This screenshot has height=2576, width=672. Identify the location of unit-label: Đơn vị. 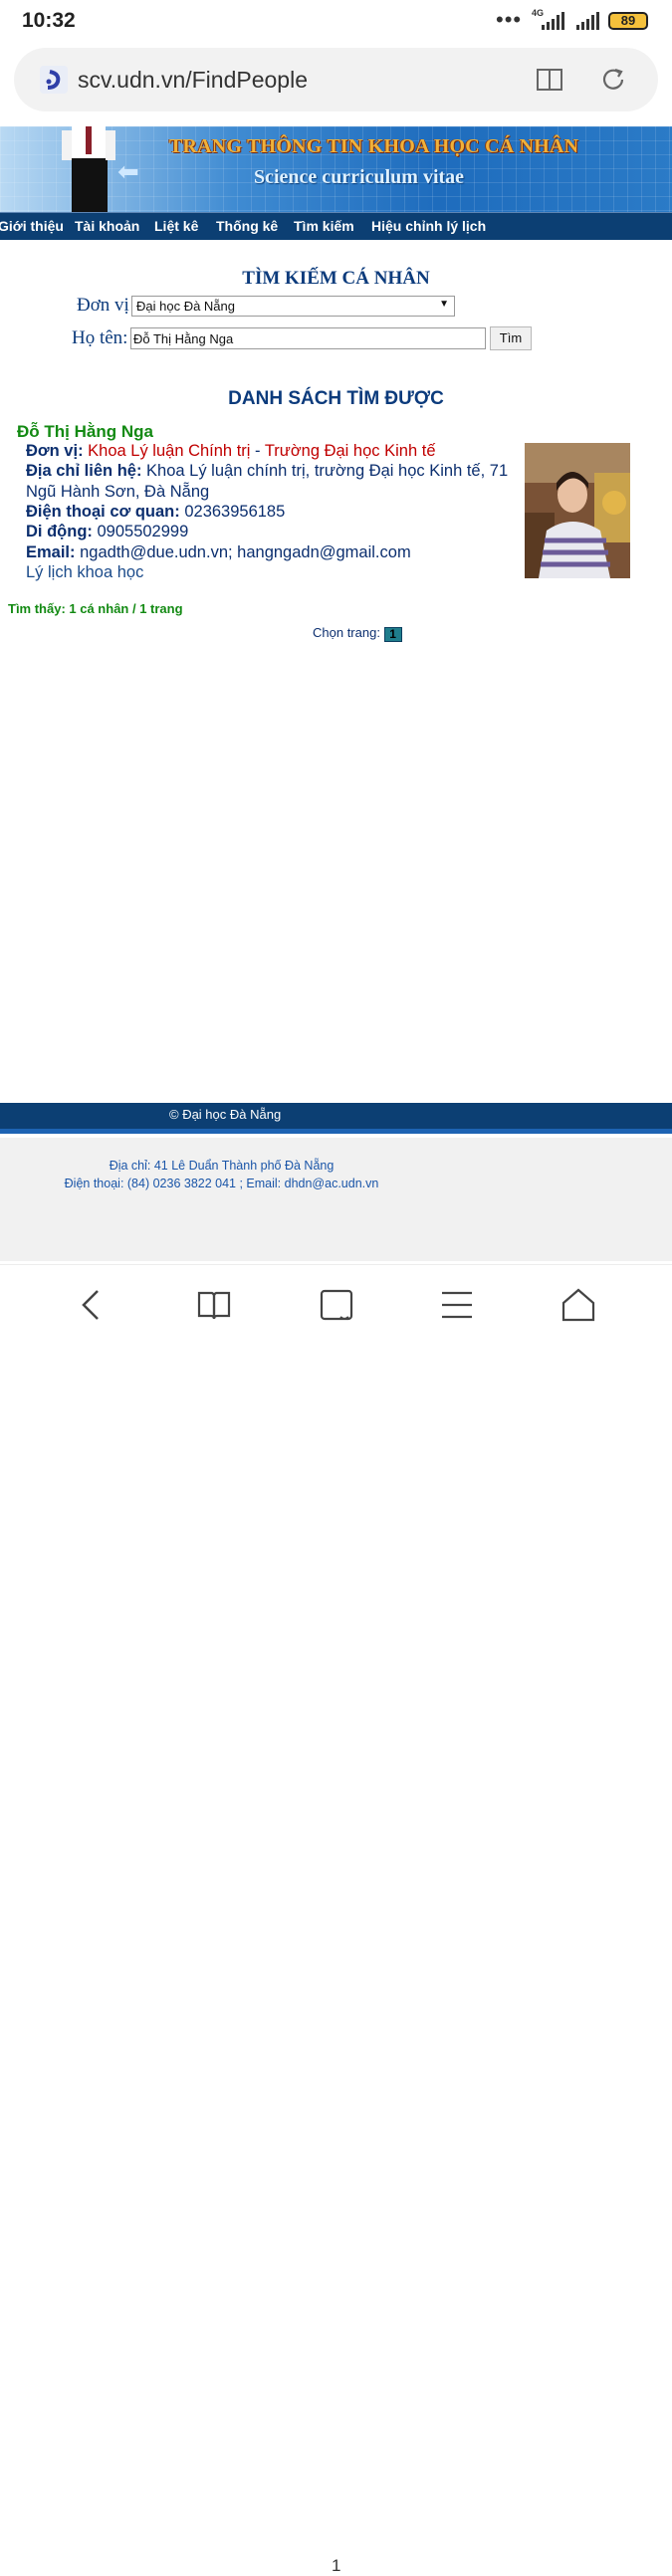
(103, 305).